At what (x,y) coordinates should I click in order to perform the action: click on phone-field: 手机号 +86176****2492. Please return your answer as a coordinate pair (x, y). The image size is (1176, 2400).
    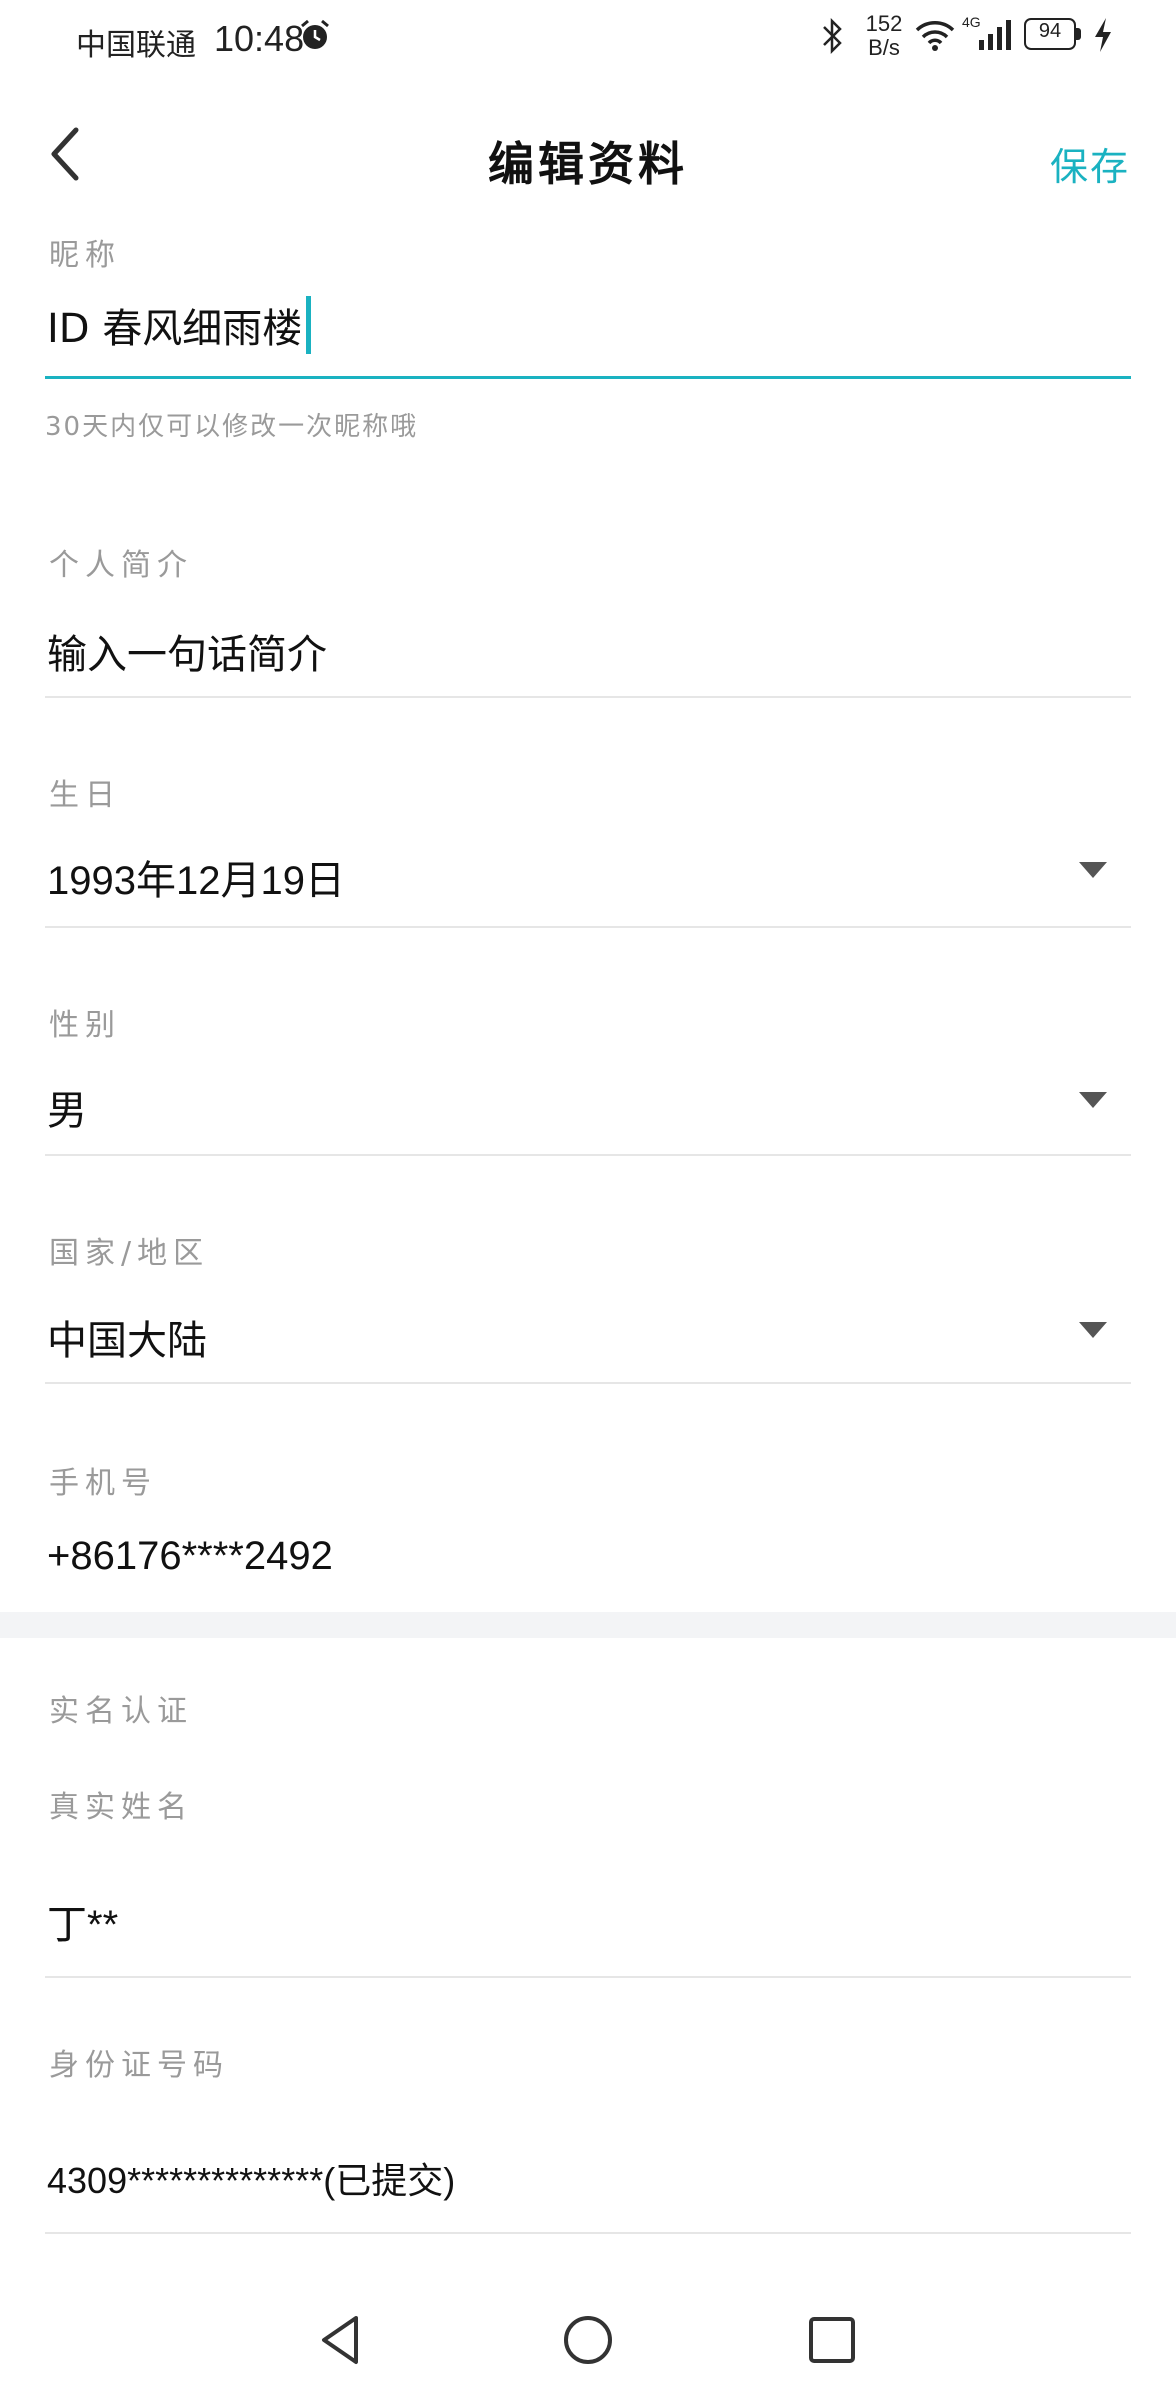
    Looking at the image, I should click on (588, 1528).